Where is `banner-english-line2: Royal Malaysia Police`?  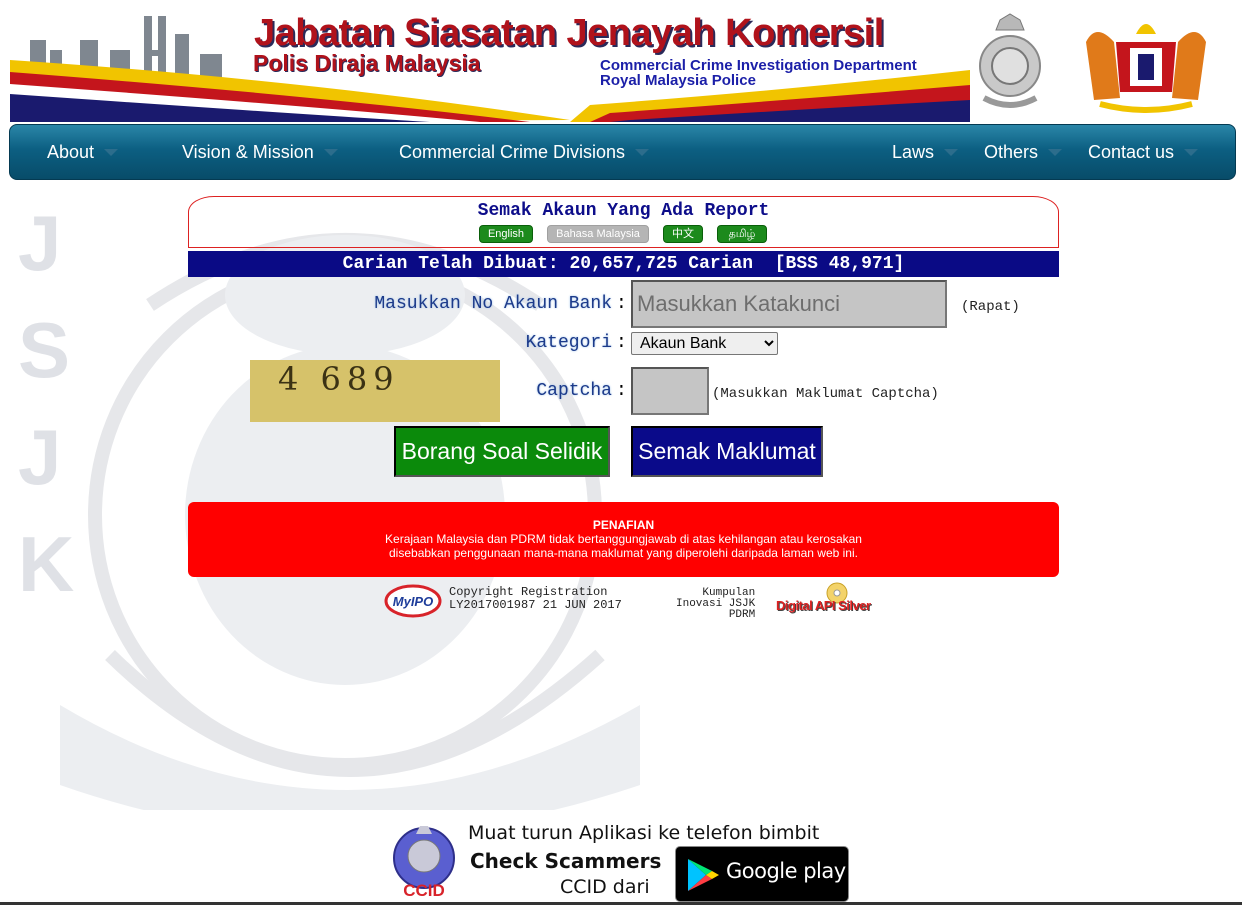
banner-english-line2: Royal Malaysia Police is located at coordinates (678, 80).